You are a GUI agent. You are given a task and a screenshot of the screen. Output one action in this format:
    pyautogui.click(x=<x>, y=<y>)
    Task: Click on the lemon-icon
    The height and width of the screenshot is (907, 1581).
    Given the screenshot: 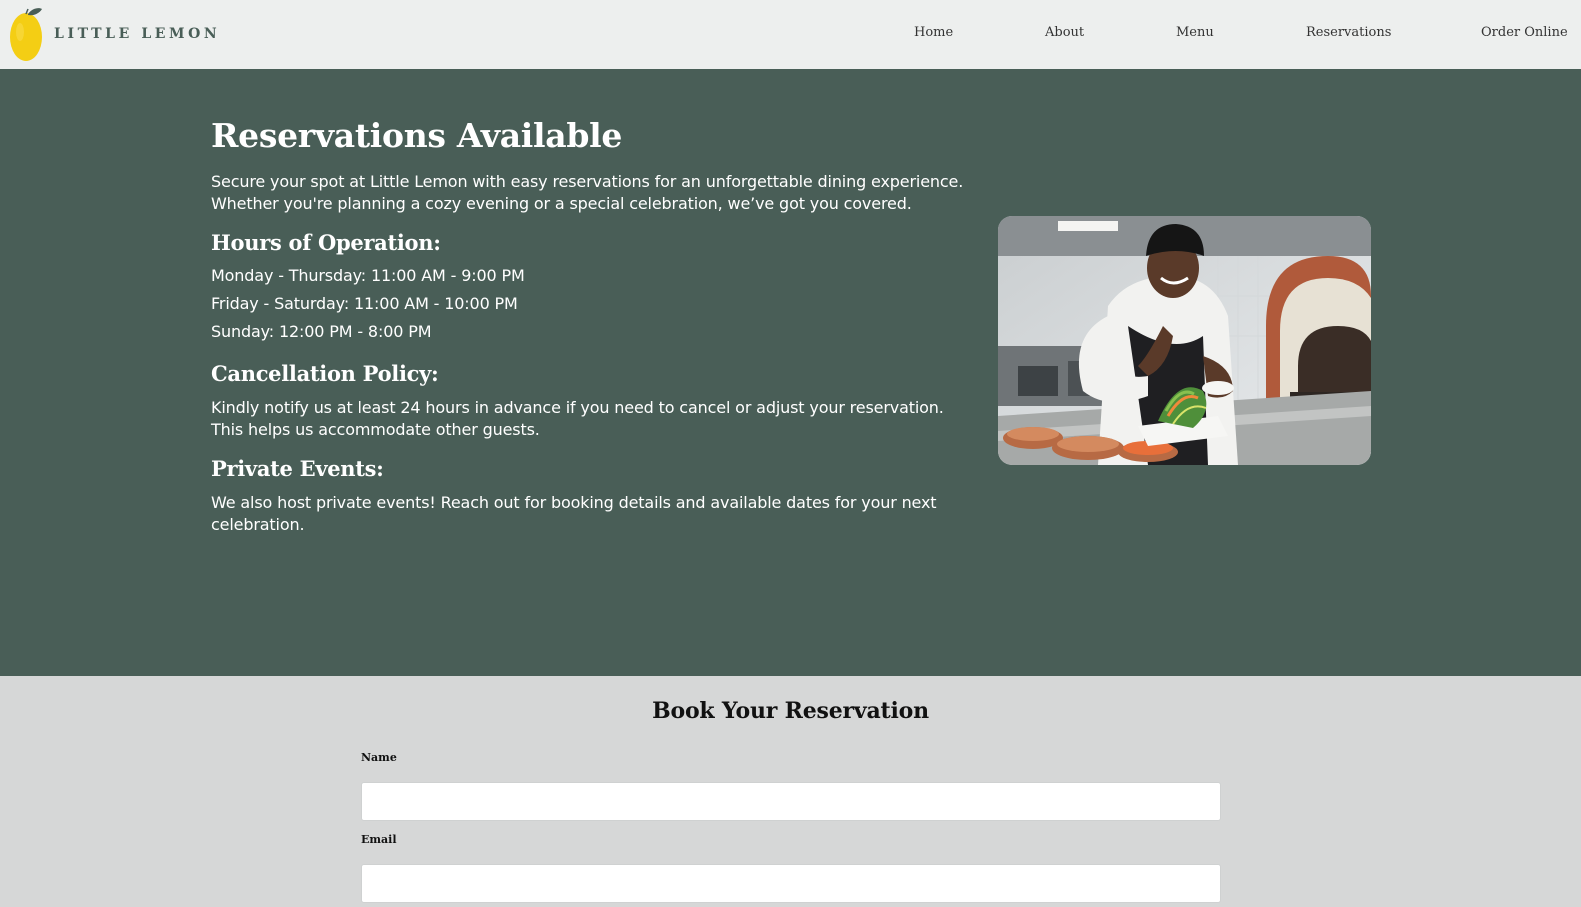 What is the action you would take?
    pyautogui.click(x=26, y=34)
    